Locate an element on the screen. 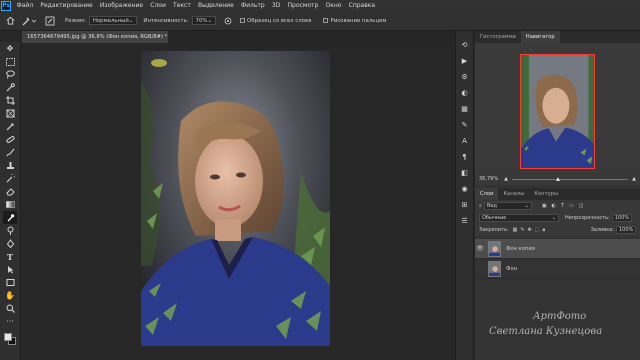  tab-channels: Каналы is located at coordinates (513, 194).